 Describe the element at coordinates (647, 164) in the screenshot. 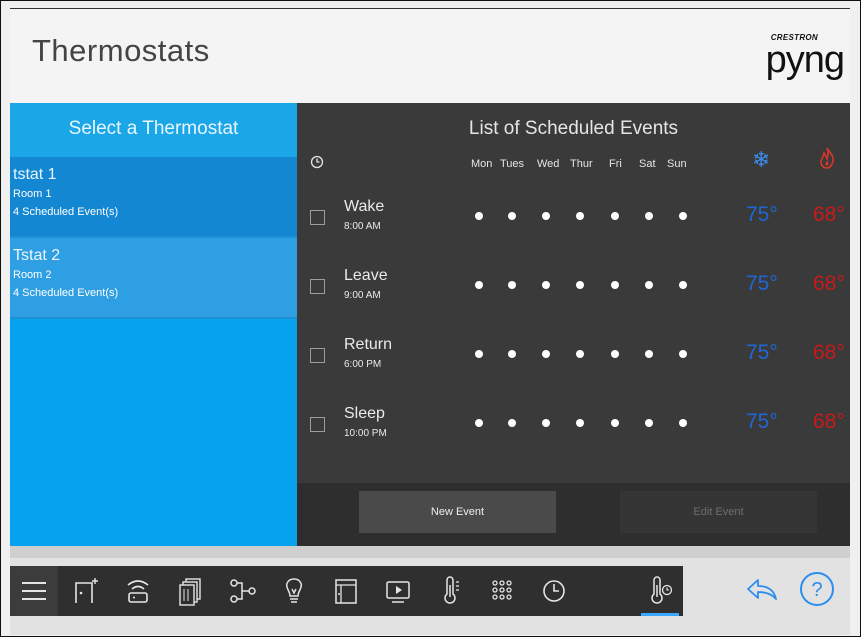

I see `day-sat: Sat` at that location.